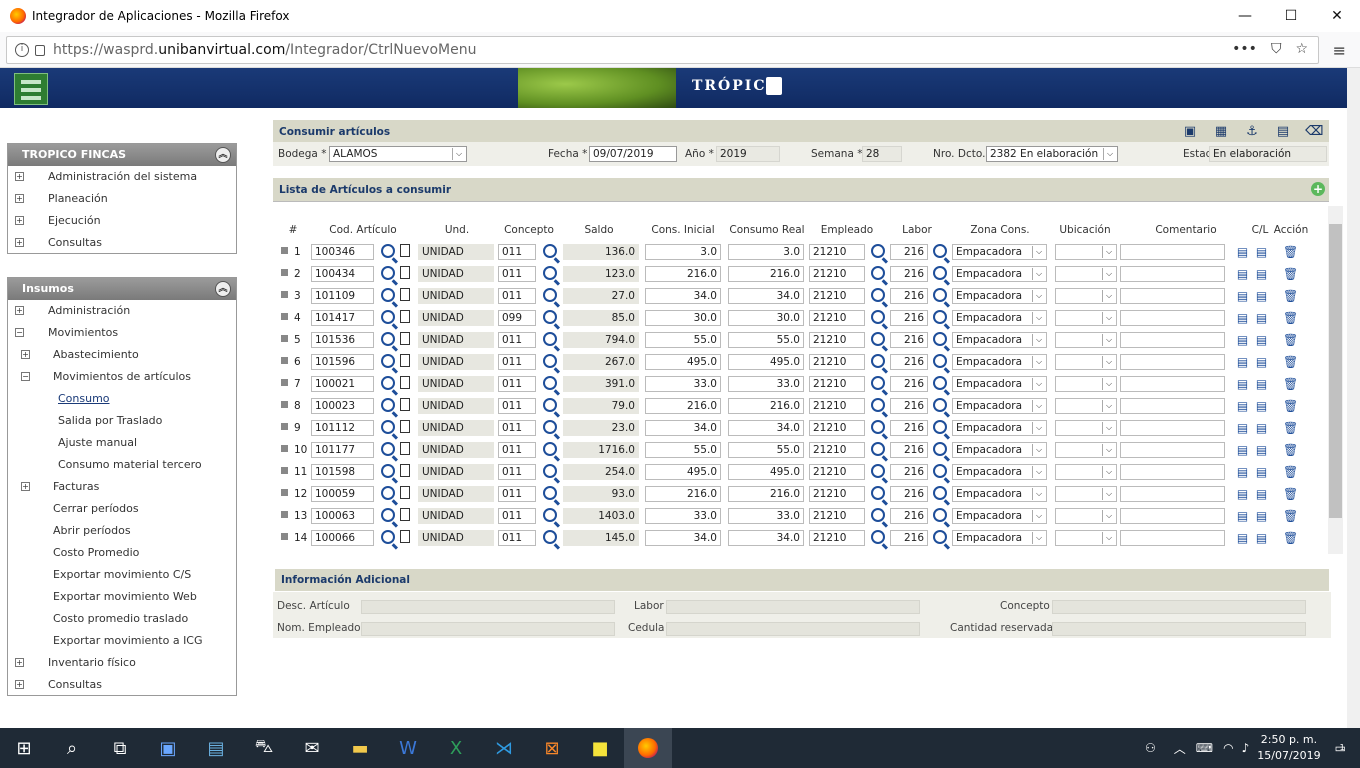  I want to click on menu-icon: ≡, so click(1339, 50).